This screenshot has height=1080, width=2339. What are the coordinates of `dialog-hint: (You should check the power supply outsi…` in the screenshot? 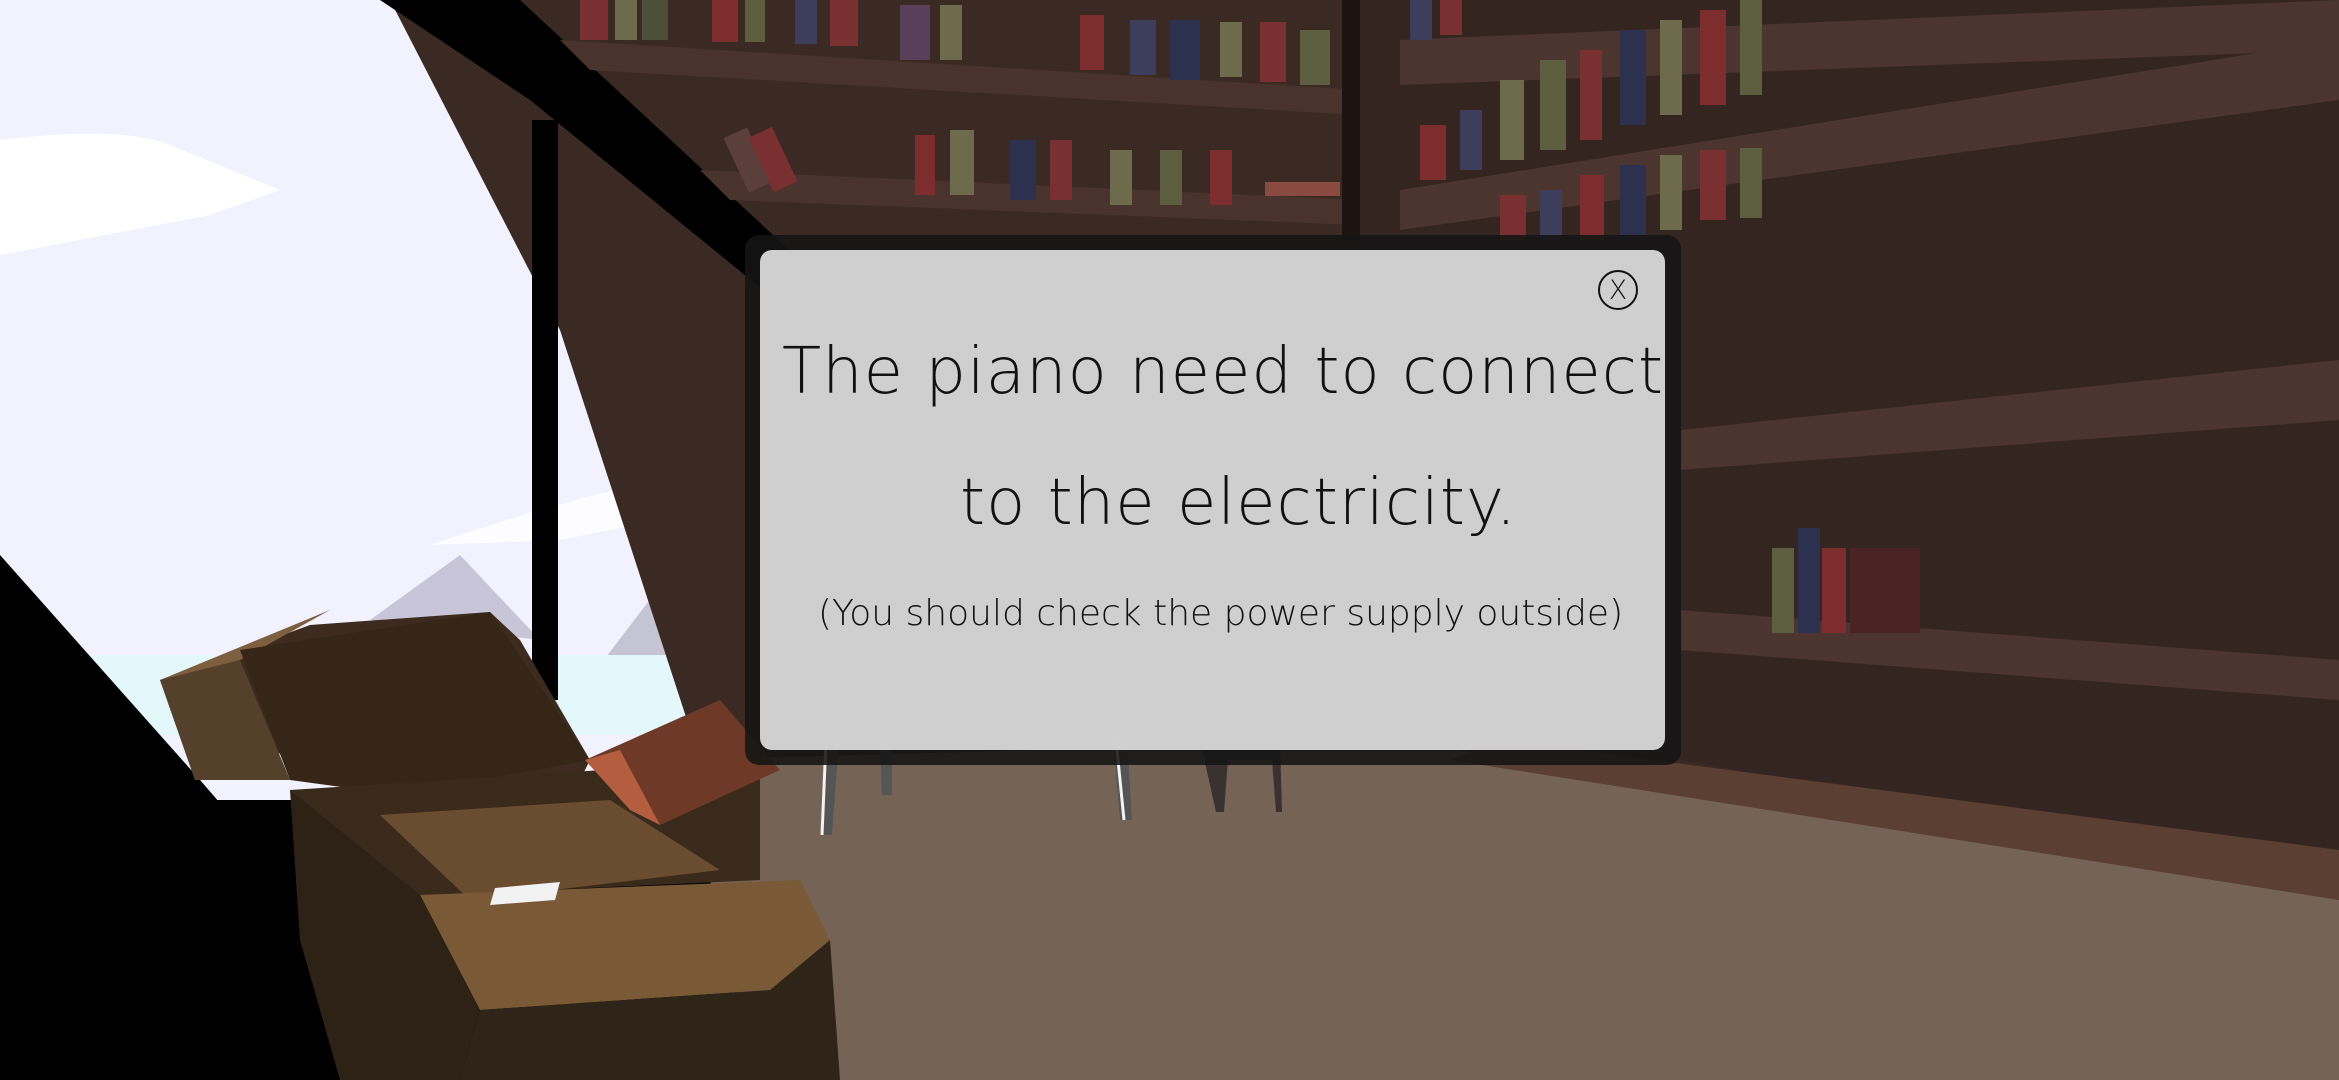 It's located at (1221, 613).